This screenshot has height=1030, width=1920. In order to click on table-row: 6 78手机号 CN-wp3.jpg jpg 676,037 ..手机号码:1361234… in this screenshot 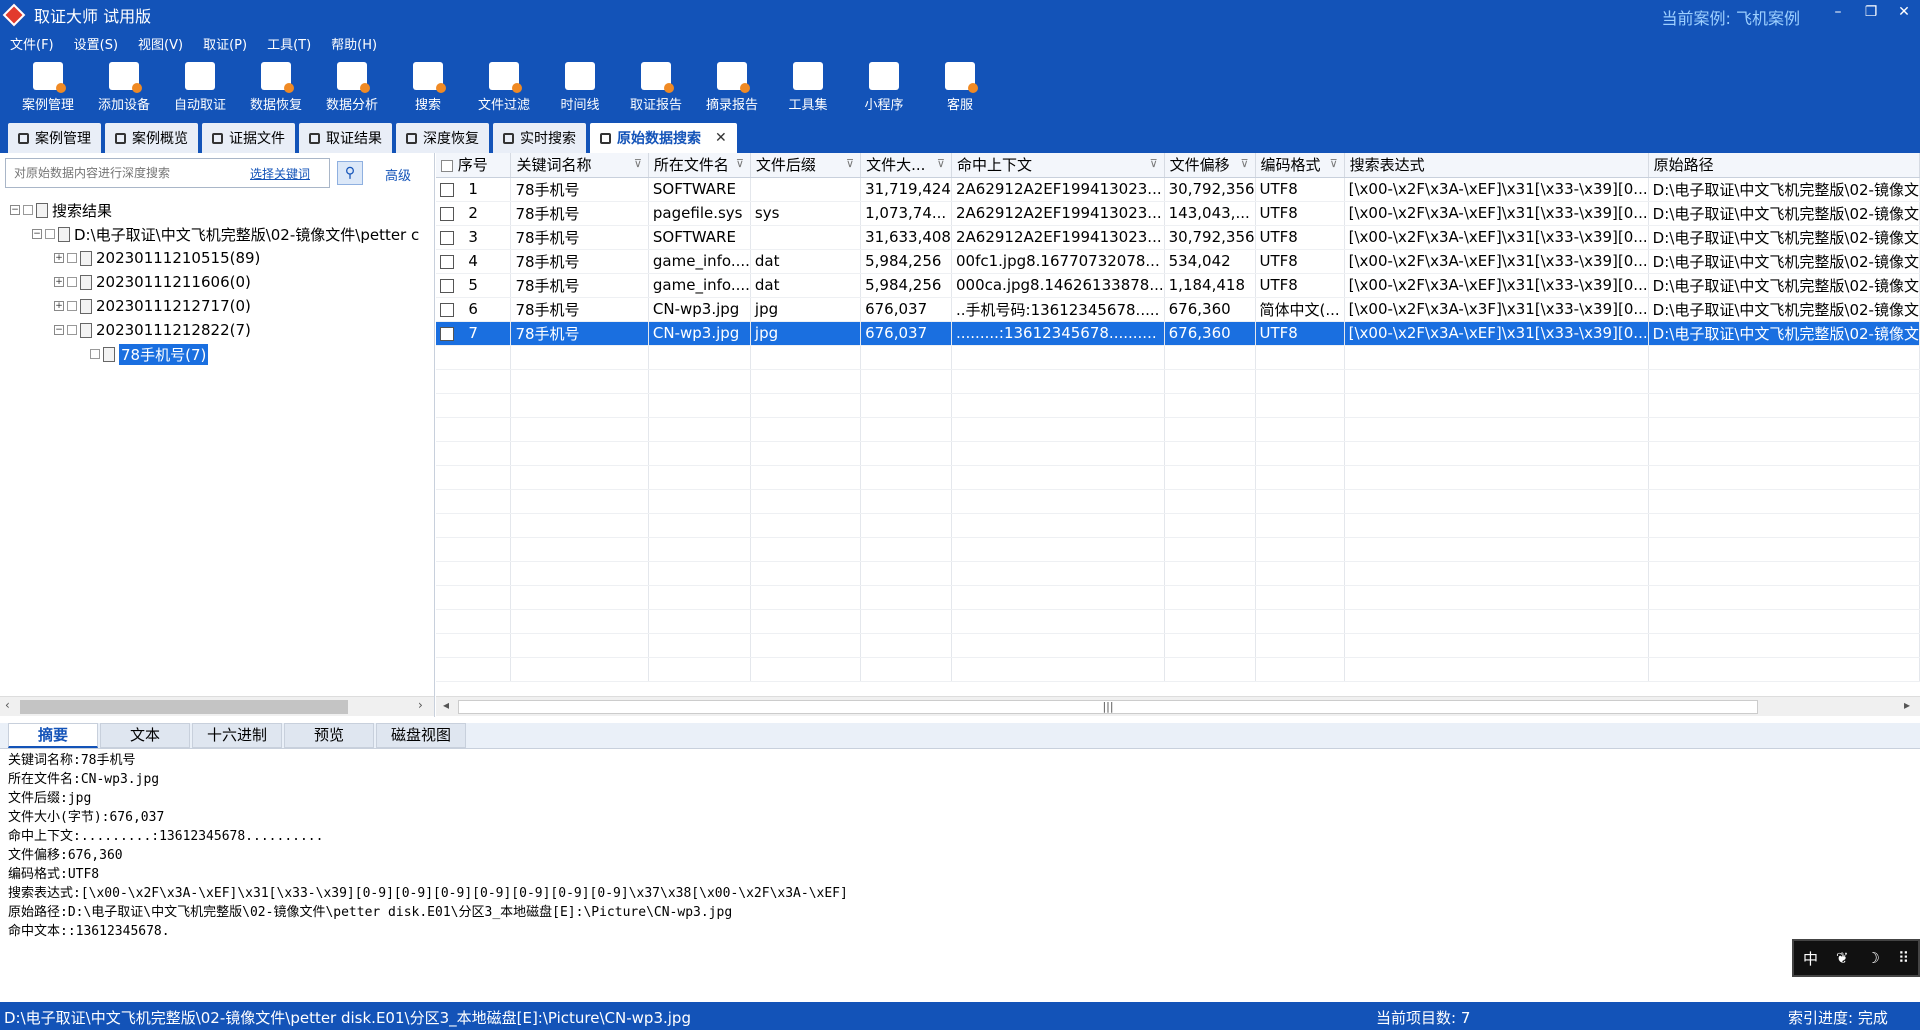, I will do `click(1178, 309)`.